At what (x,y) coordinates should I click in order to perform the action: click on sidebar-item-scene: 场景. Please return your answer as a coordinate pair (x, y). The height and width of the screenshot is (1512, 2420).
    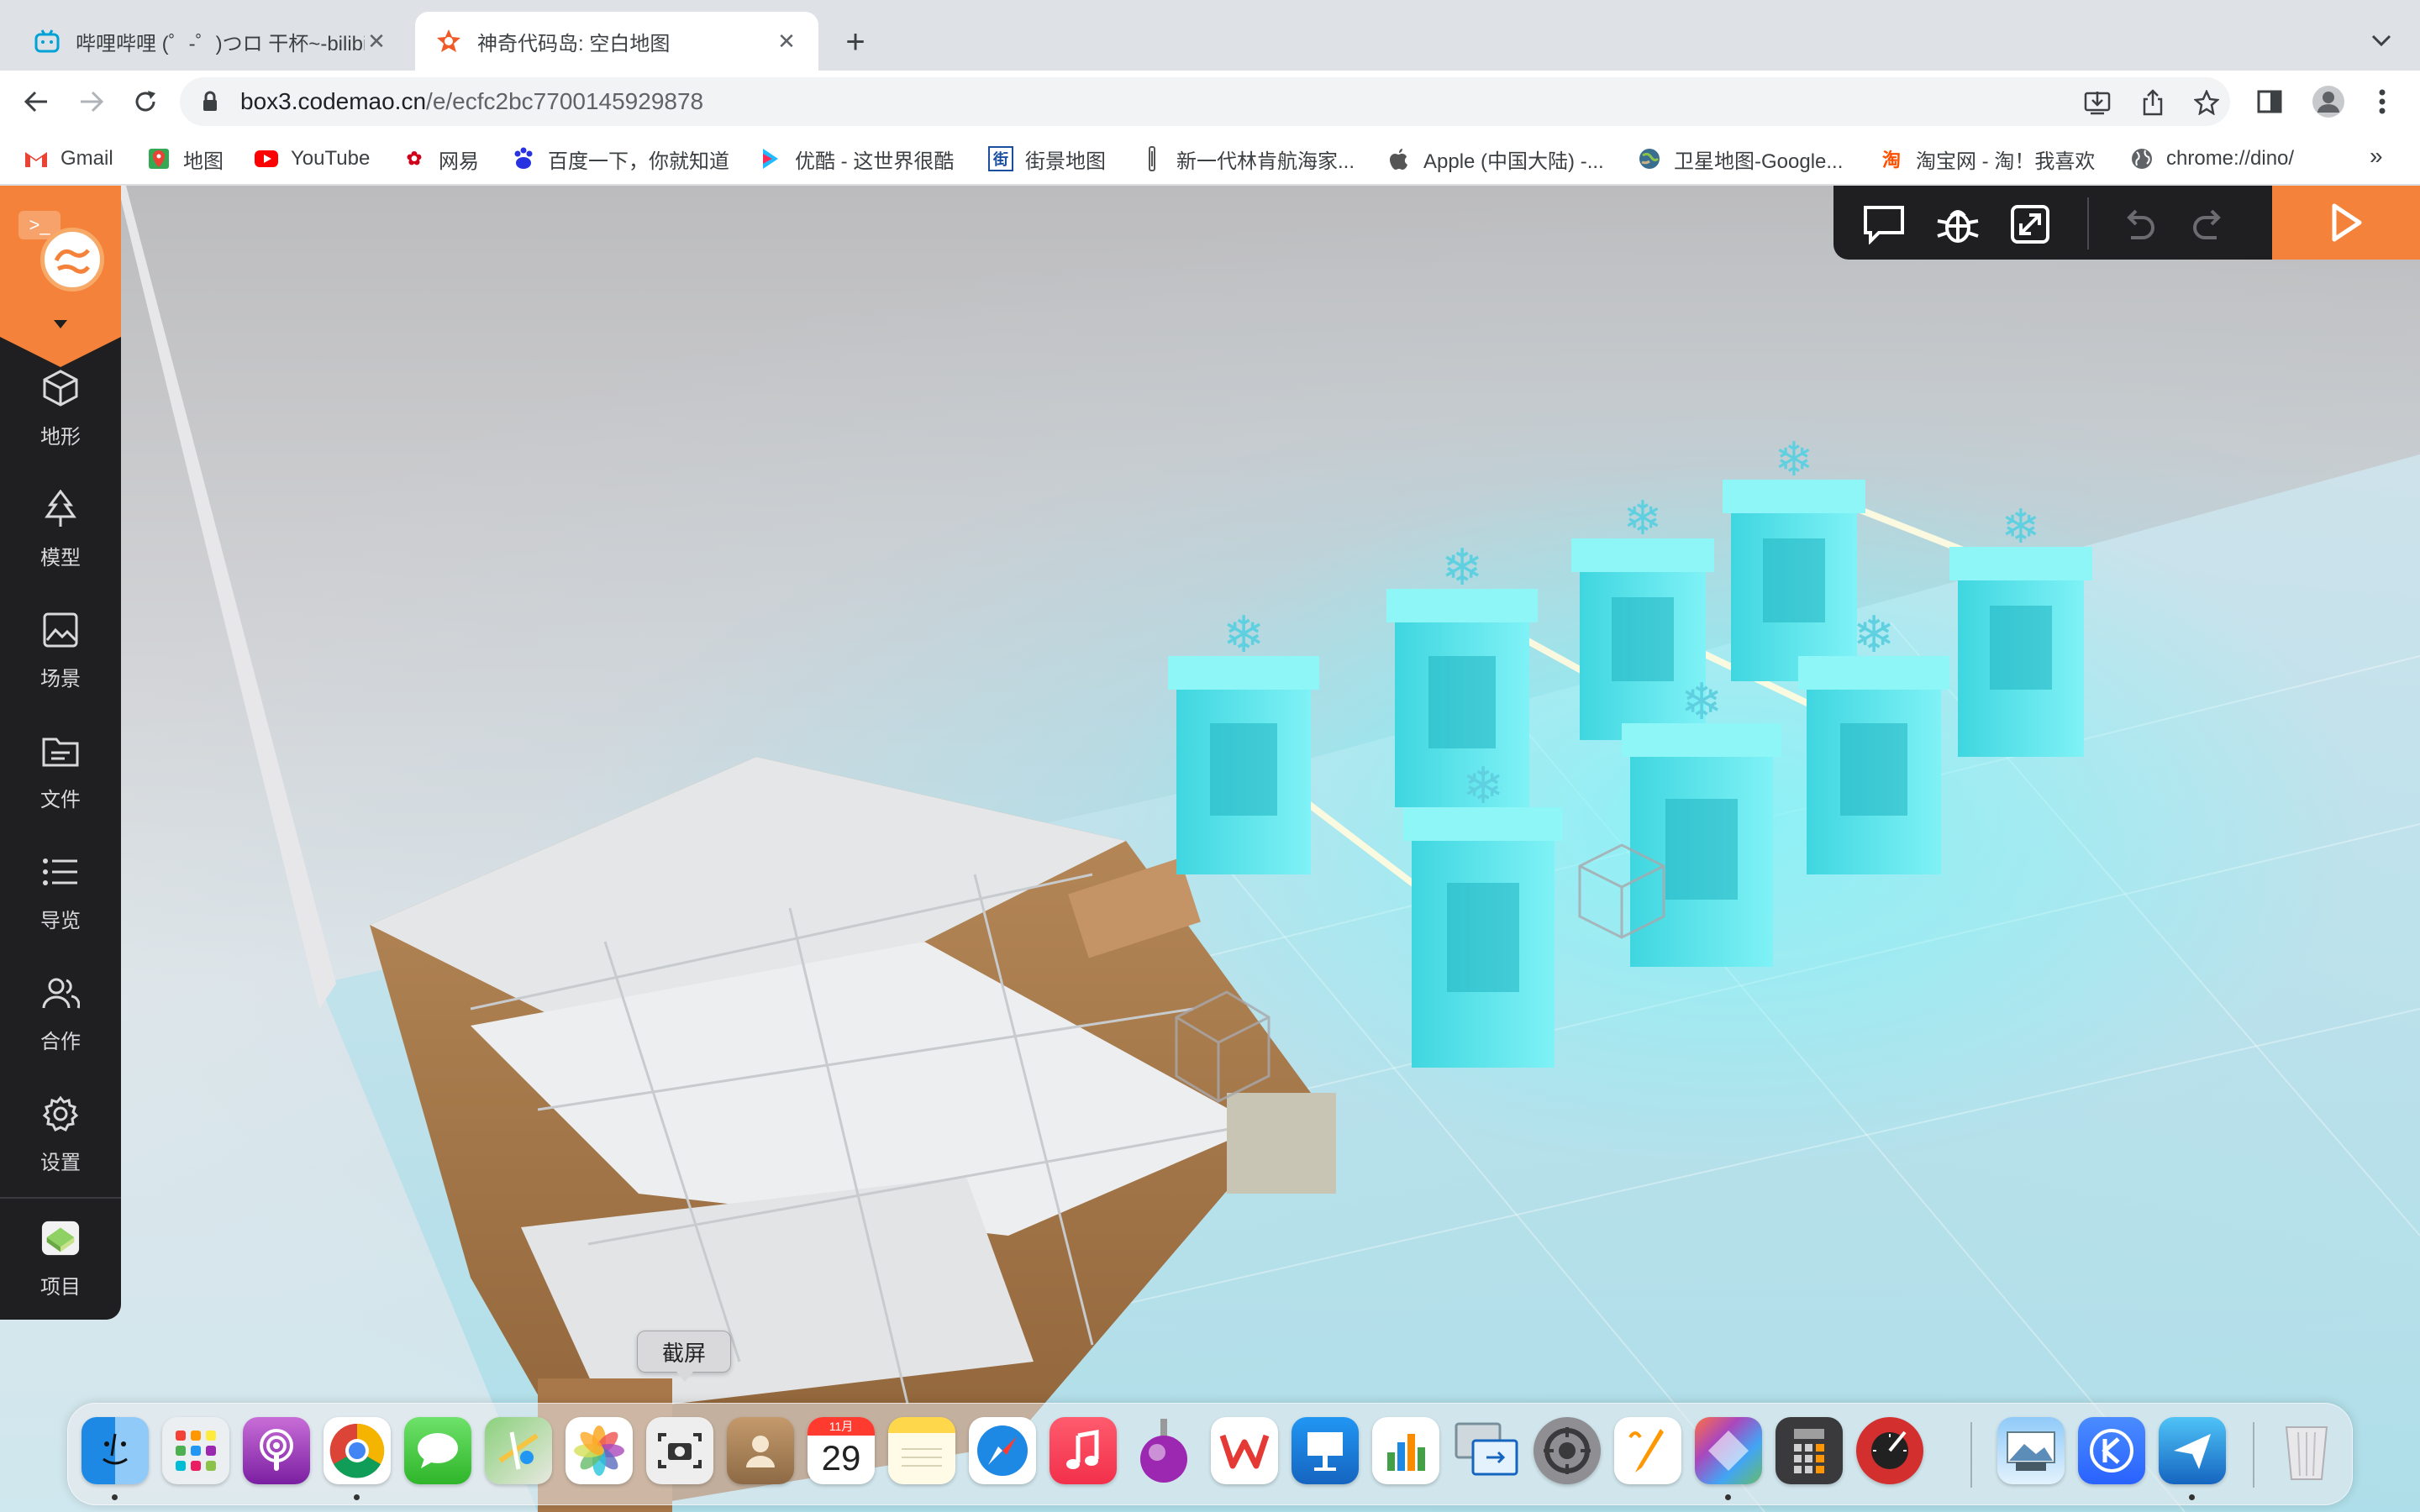
    Looking at the image, I should click on (60, 650).